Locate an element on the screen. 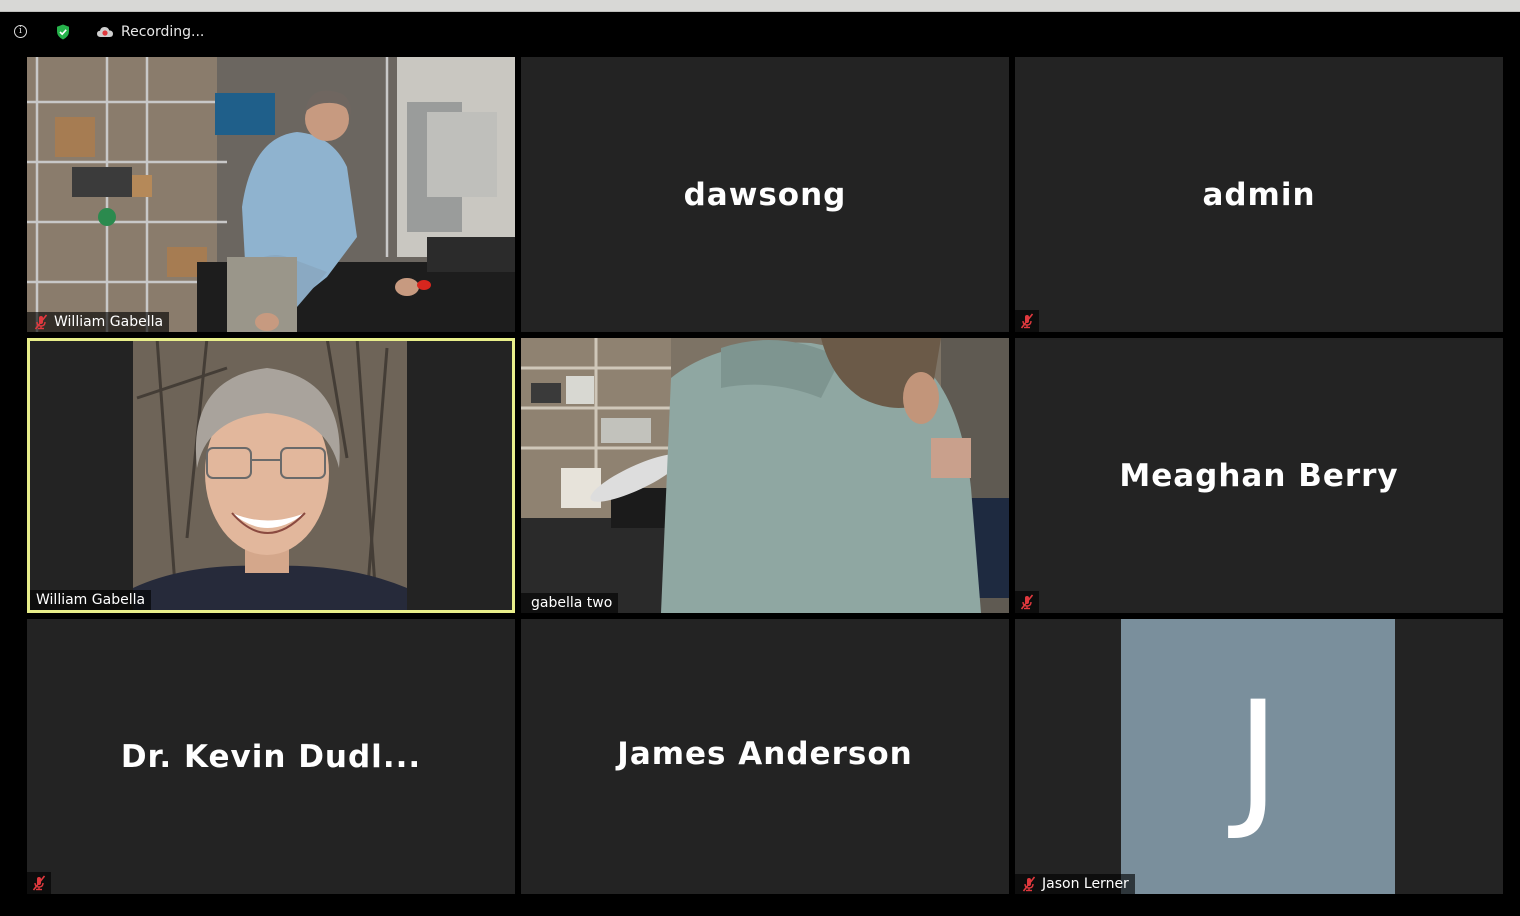 This screenshot has height=916, width=1520. avatar: J is located at coordinates (1258, 756).